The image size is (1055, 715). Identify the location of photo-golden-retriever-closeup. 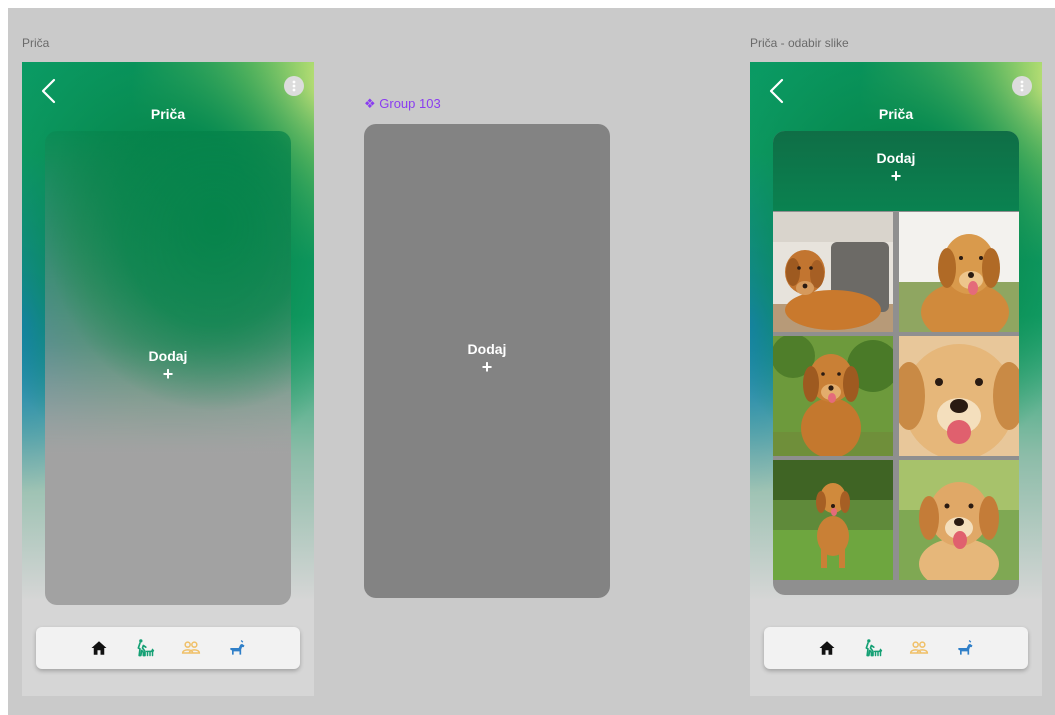
(959, 396).